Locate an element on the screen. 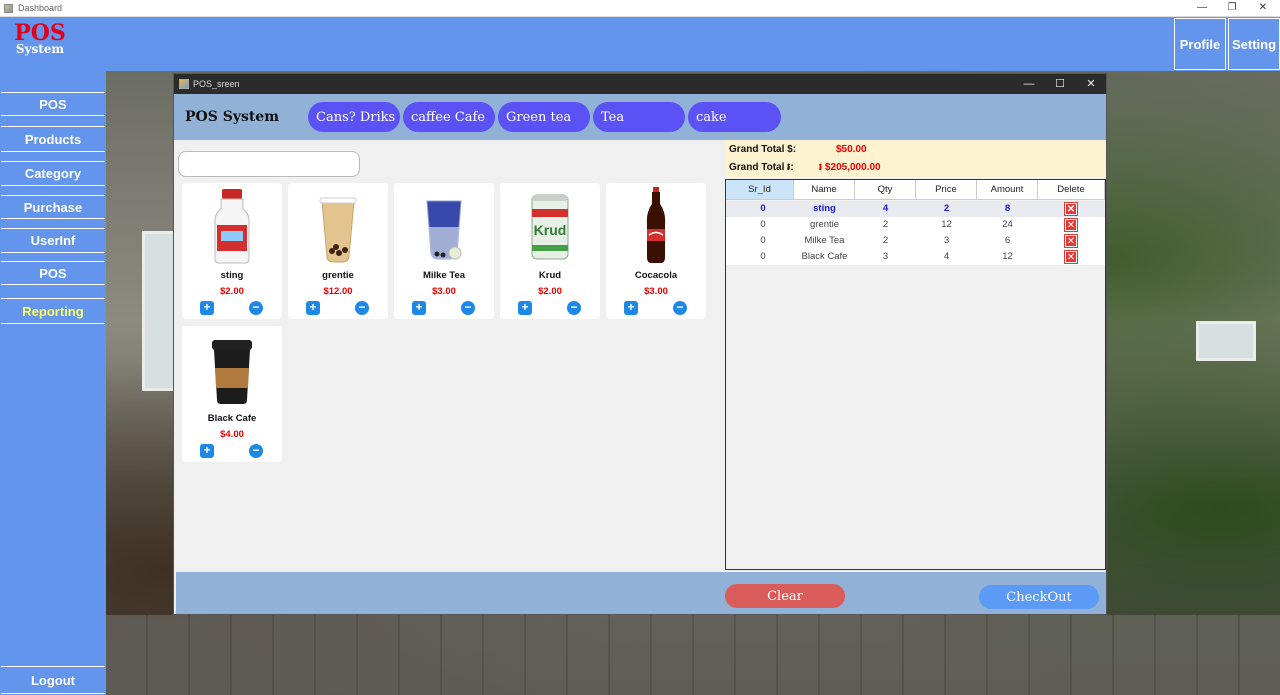 The height and width of the screenshot is (695, 1280). photo-window is located at coordinates (1226, 341).